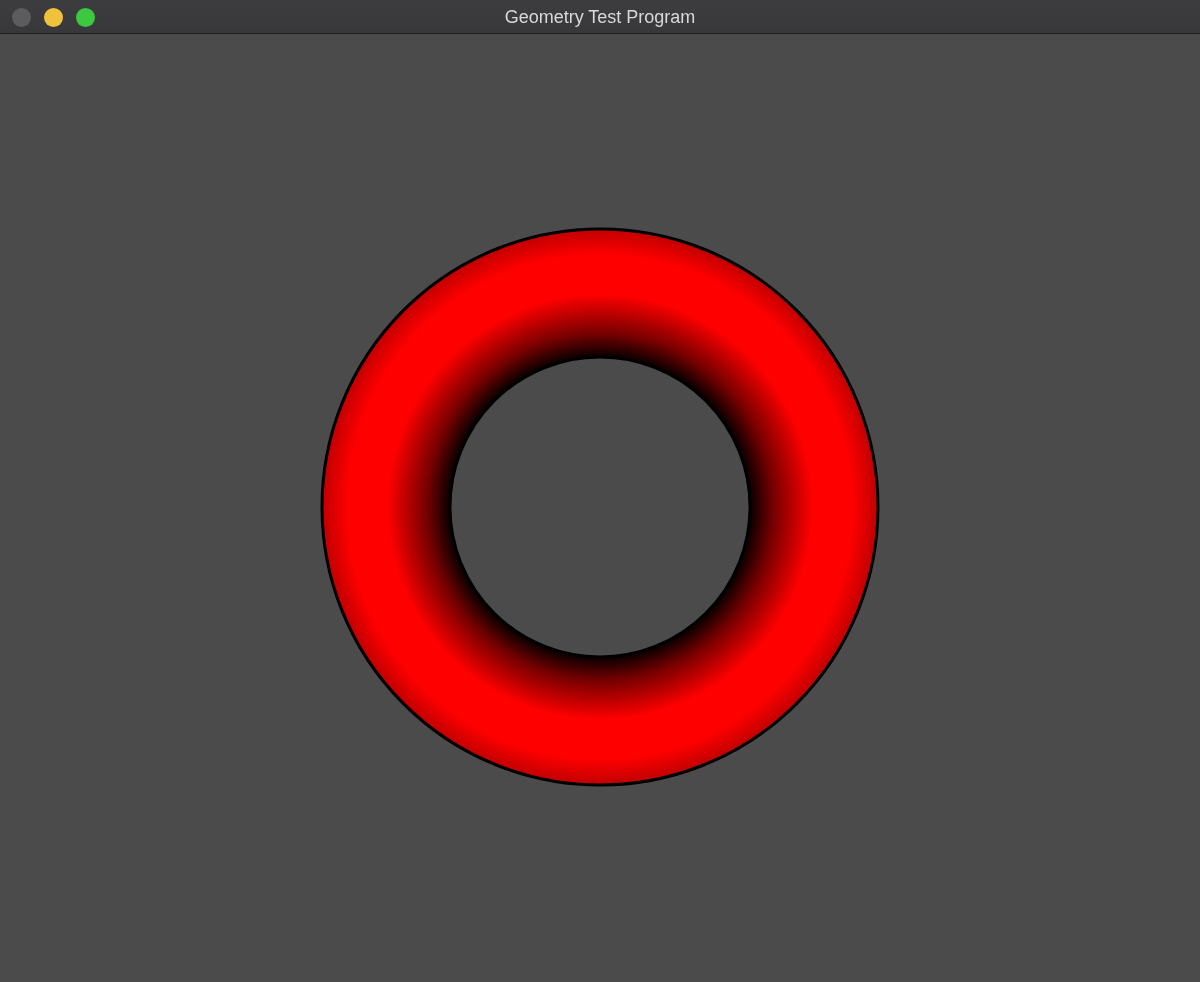 This screenshot has height=982, width=1200. I want to click on zoom-button, so click(85, 17).